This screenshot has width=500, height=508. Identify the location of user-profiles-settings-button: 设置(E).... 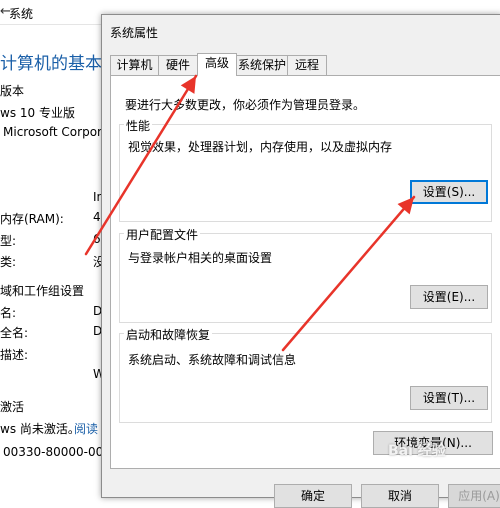
(449, 297).